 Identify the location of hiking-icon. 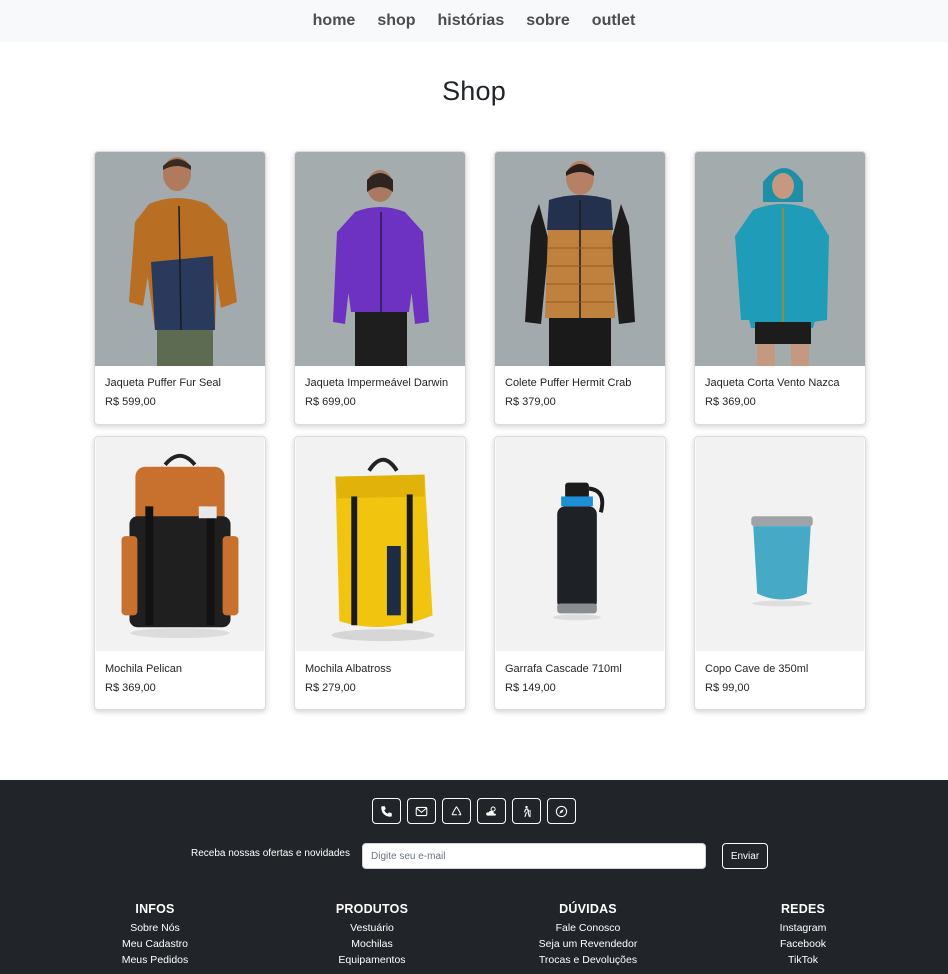
(526, 811).